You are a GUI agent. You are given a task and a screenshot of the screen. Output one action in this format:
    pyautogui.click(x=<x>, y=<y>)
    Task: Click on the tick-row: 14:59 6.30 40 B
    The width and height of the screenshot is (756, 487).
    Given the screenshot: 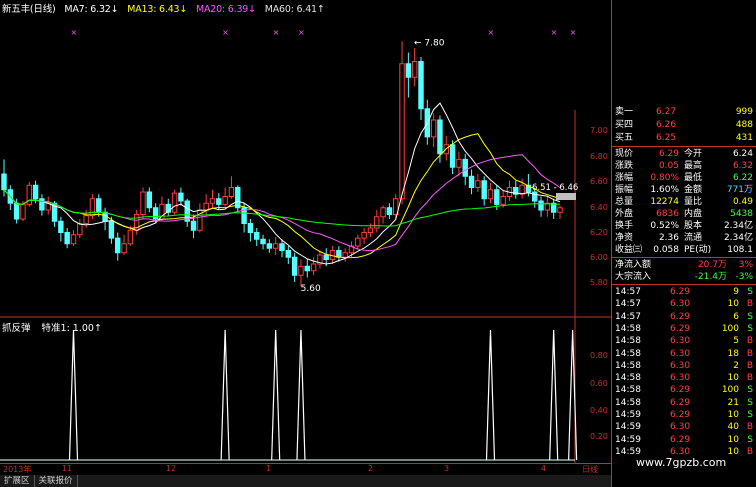 What is the action you would take?
    pyautogui.click(x=684, y=427)
    